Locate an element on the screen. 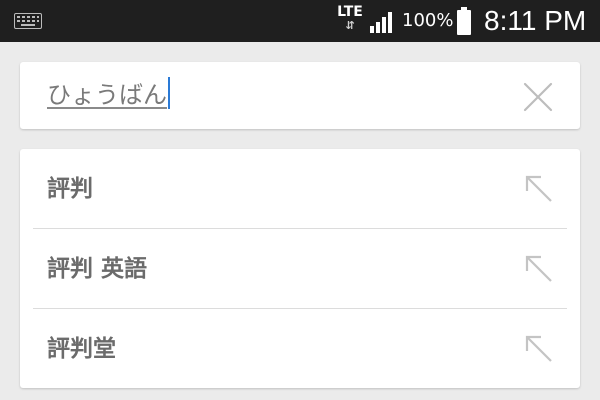 Image resolution: width=600 pixels, height=400 pixels. search-query-text: ひょうばん is located at coordinates (107, 95).